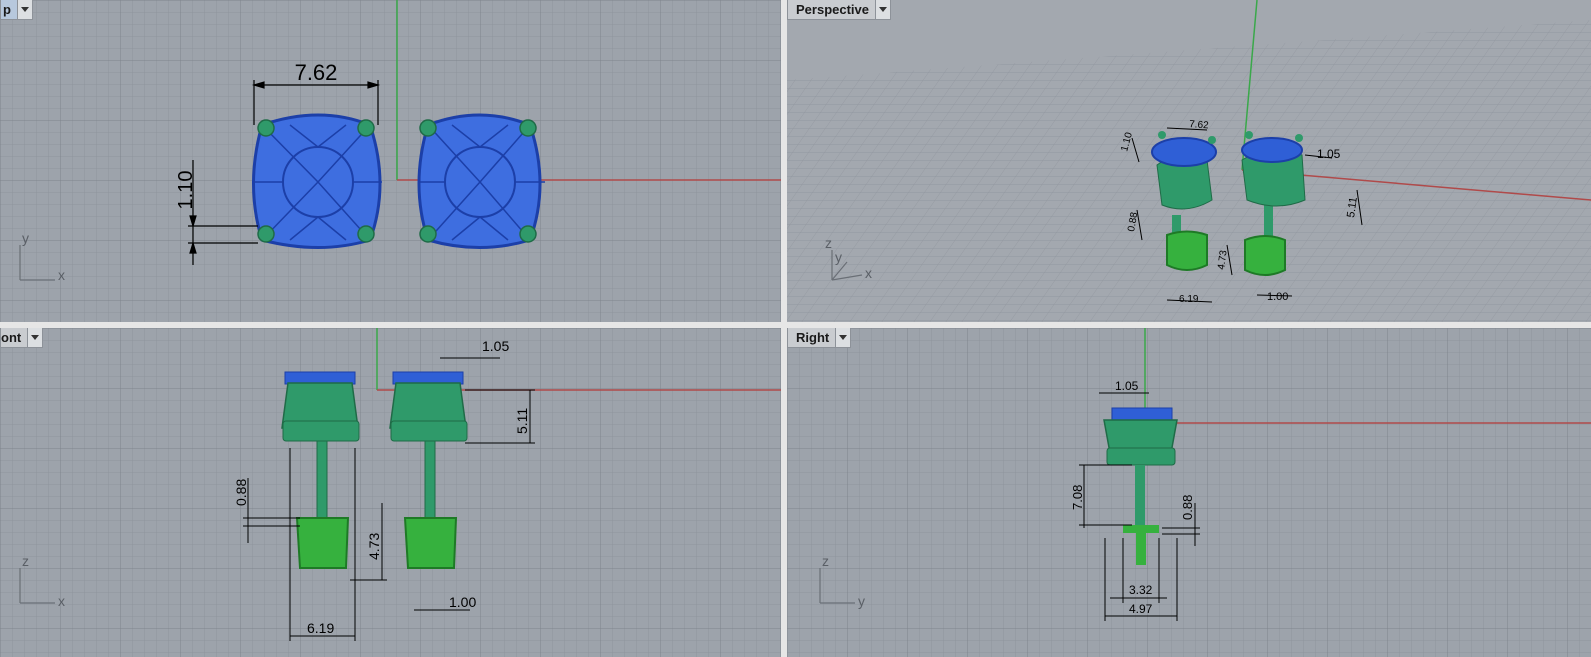 This screenshot has width=1591, height=657. What do you see at coordinates (784, 328) in the screenshot?
I see `viewport-splitter-vertical` at bounding box center [784, 328].